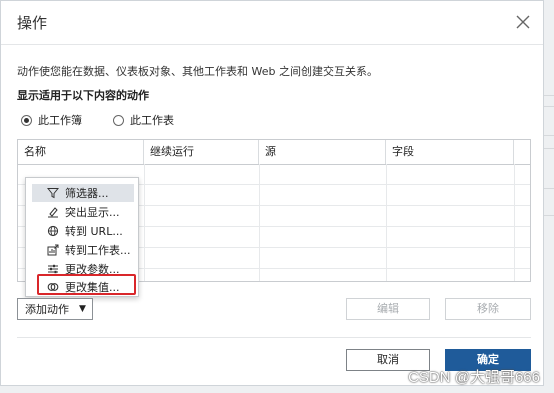 The image size is (554, 393). Describe the element at coordinates (26, 120) in the screenshot. I see `radio-selected-icon` at that location.